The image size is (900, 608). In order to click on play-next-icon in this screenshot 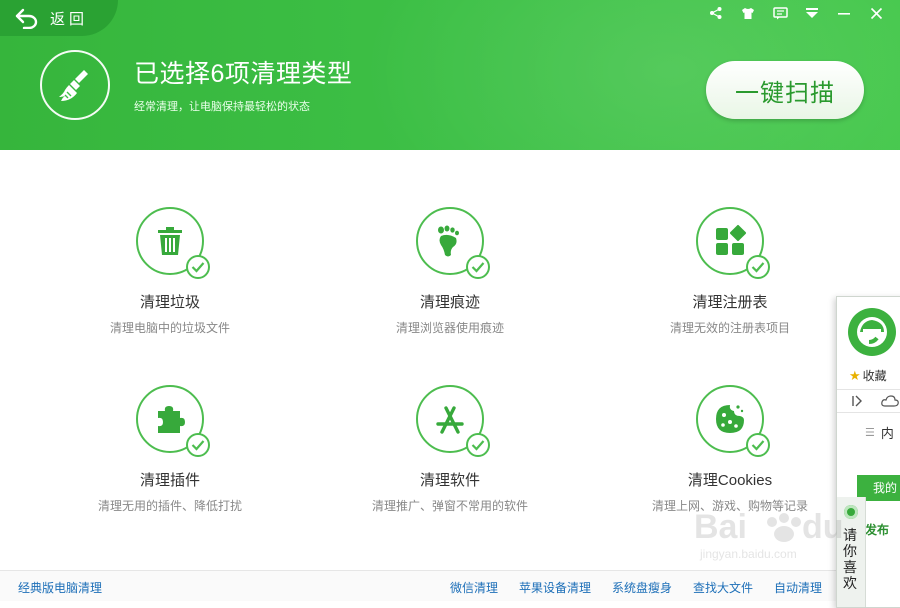, I will do `click(857, 401)`.